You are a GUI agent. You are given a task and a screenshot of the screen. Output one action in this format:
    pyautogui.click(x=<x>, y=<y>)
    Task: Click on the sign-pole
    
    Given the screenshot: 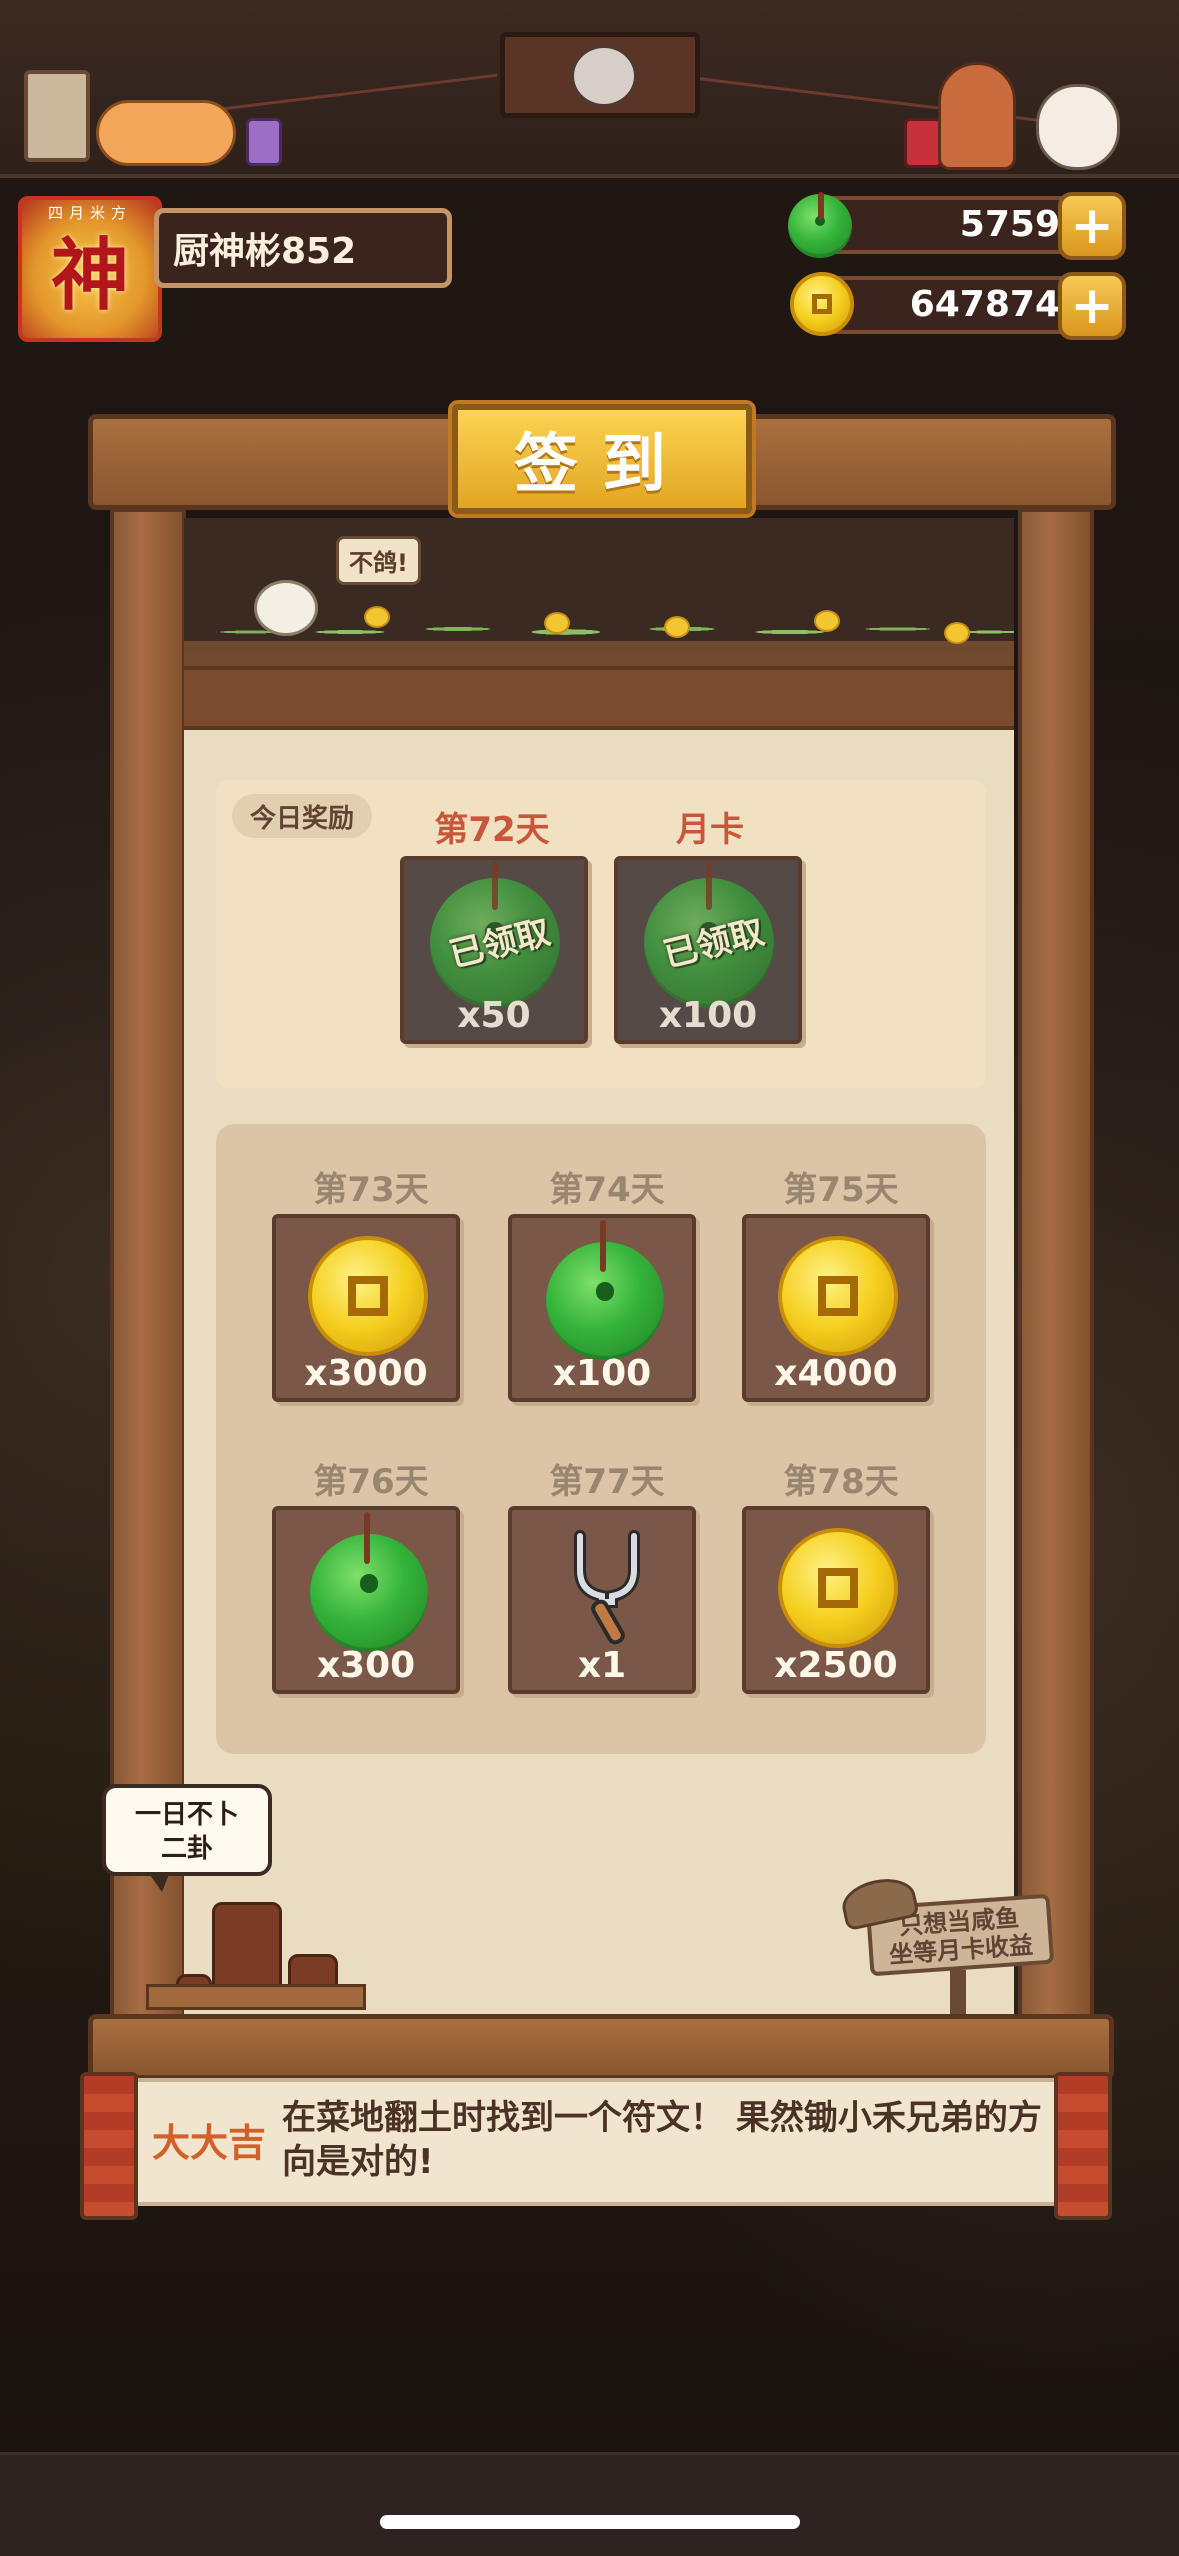 What is the action you would take?
    pyautogui.click(x=958, y=1993)
    